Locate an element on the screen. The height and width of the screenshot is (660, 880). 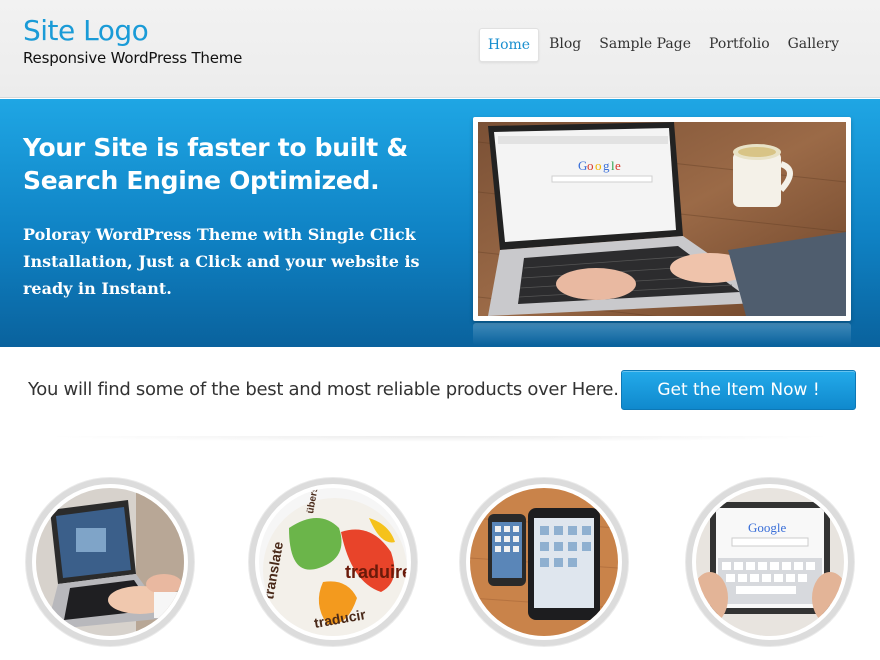
main-nav: Home Blog Sample Page Portfolio Gallery is located at coordinates (662, 45).